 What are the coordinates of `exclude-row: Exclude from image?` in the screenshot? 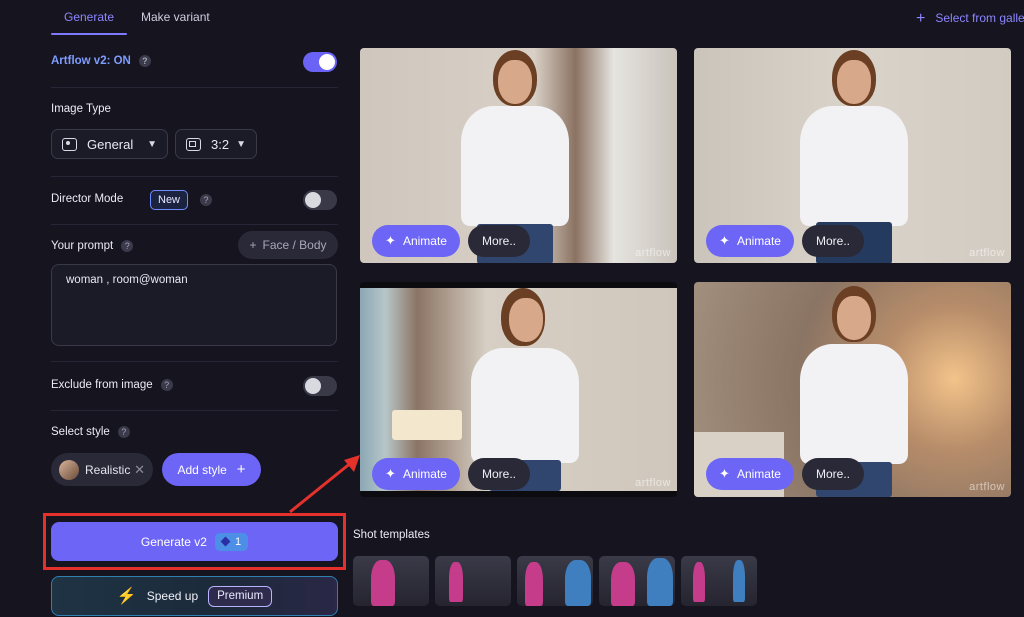 It's located at (112, 385).